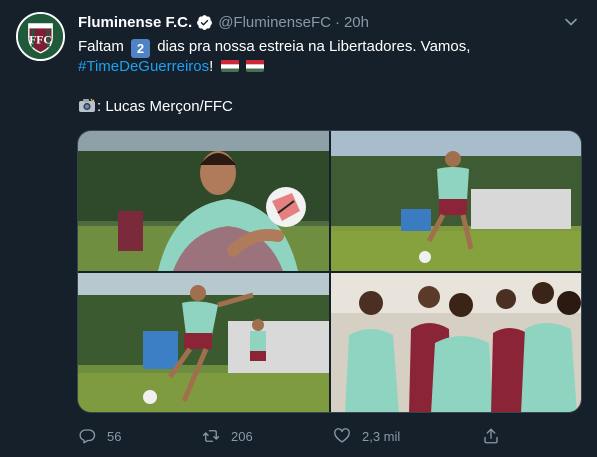 The image size is (597, 457). What do you see at coordinates (571, 22) in the screenshot?
I see `chevron-down-icon` at bounding box center [571, 22].